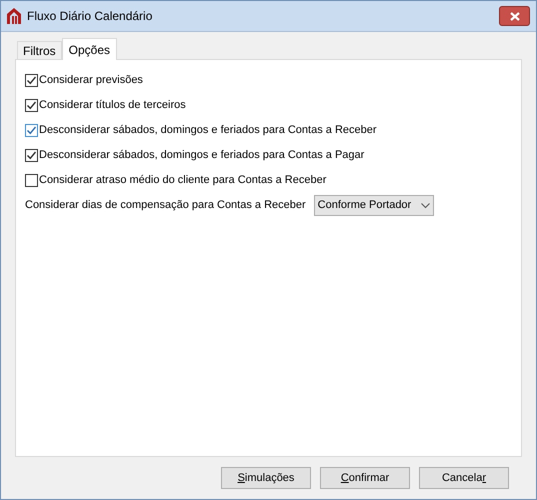  Describe the element at coordinates (165, 206) in the screenshot. I see `field-label: Considerar dias de compensação para Contas a Receber` at that location.